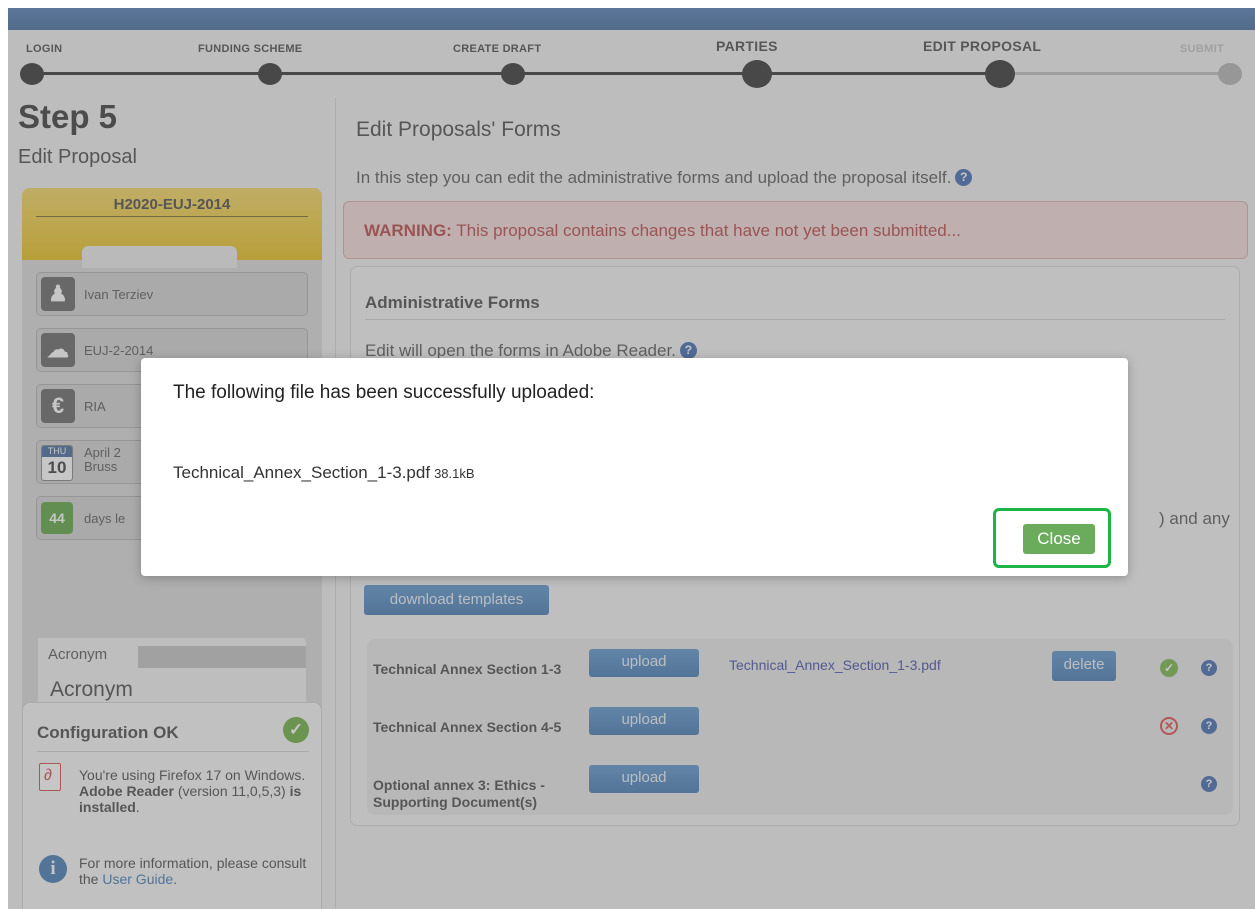 The height and width of the screenshot is (909, 1255). I want to click on uploaded-file: Technical_Annex_Section_1-3.pdf 38.1kB, so click(324, 473).